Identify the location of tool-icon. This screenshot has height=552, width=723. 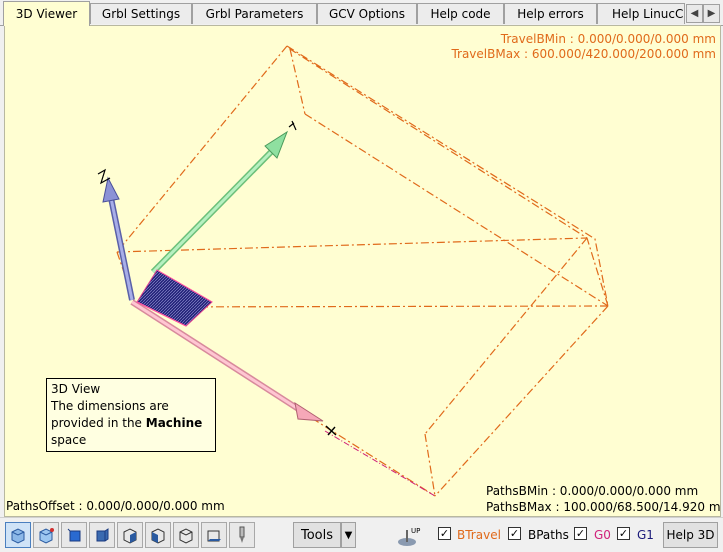
(242, 534).